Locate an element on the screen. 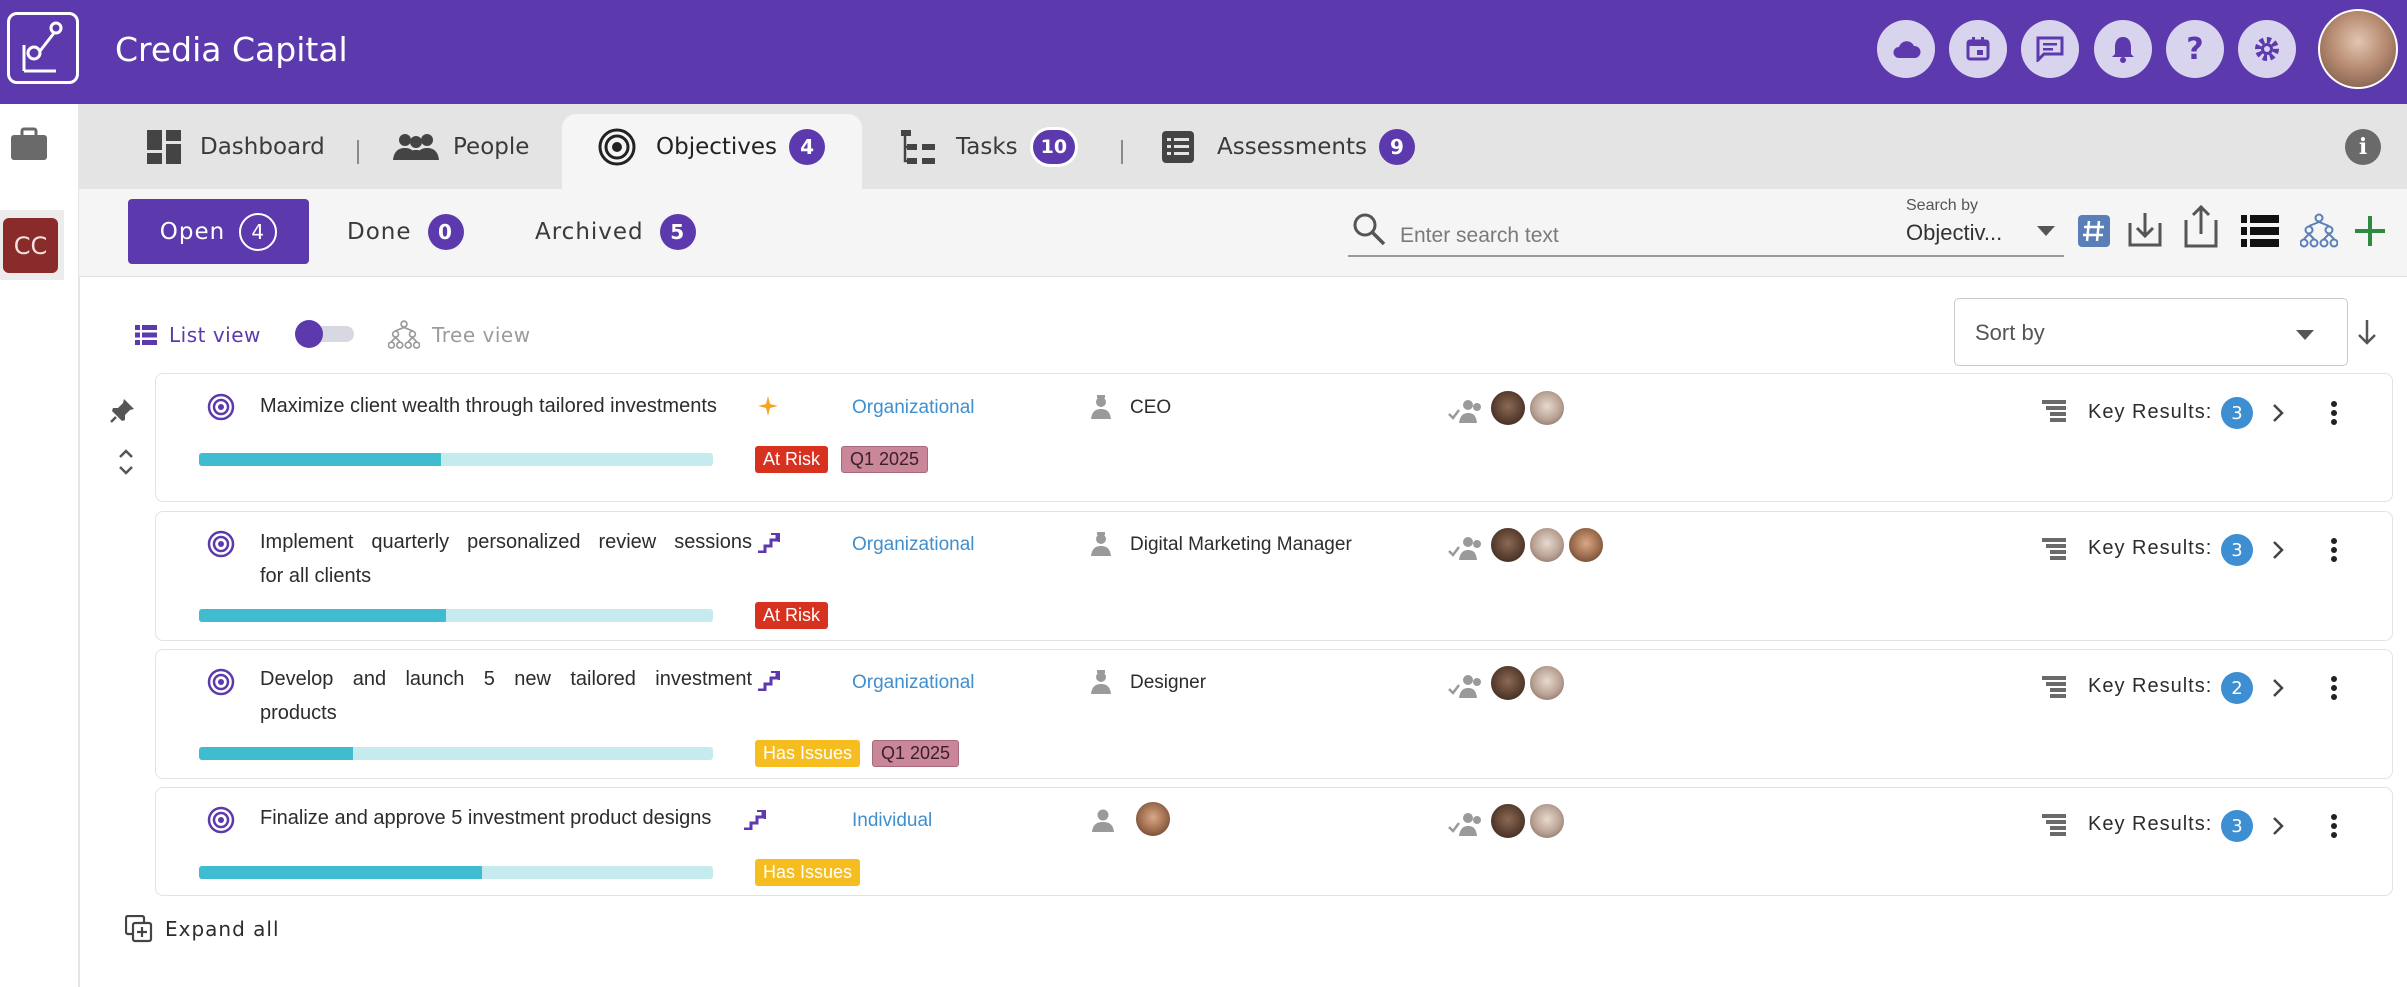  reorder-chevrons-icon is located at coordinates (126, 464).